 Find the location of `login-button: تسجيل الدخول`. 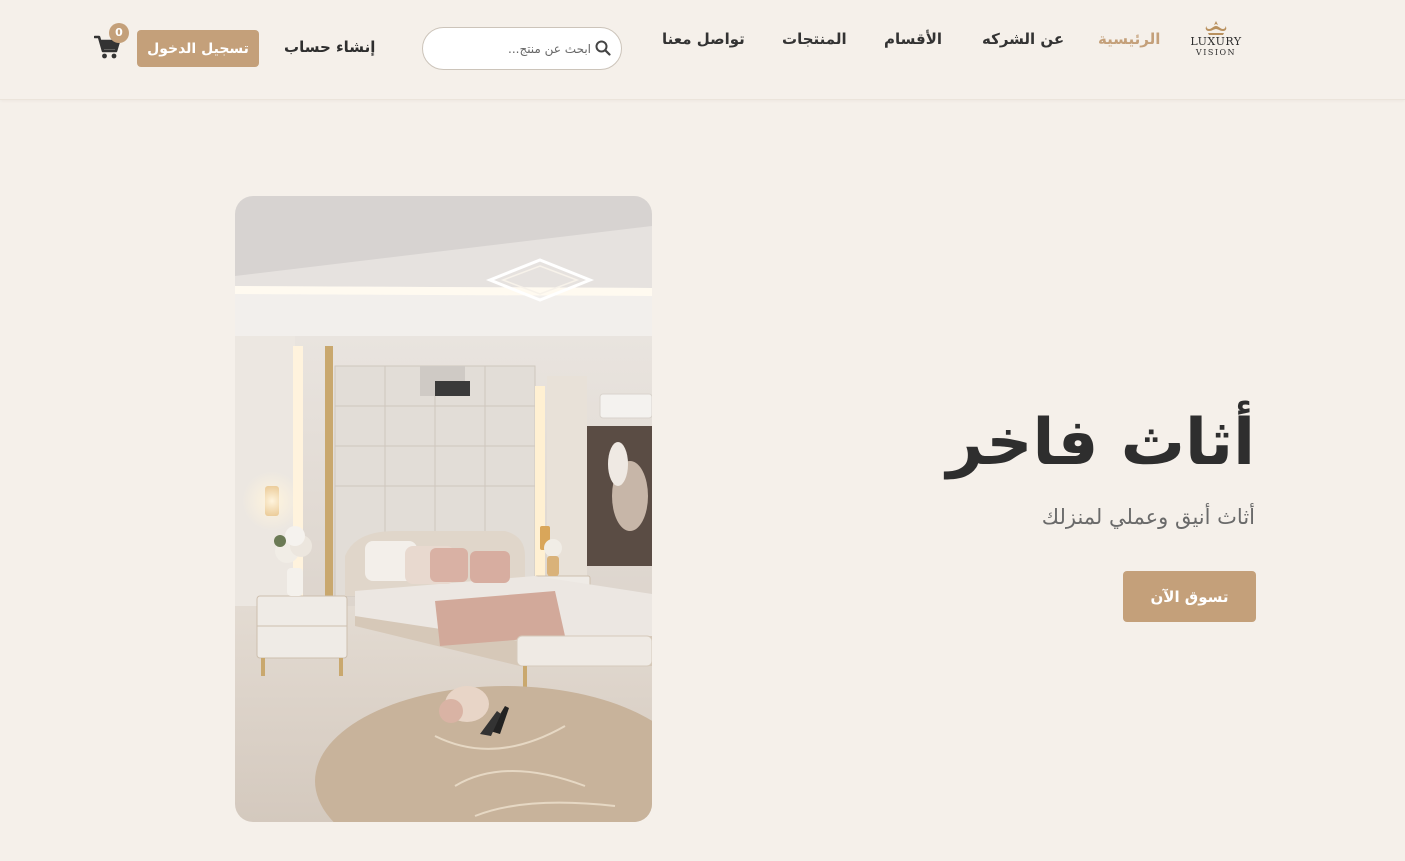

login-button: تسجيل الدخول is located at coordinates (198, 48).